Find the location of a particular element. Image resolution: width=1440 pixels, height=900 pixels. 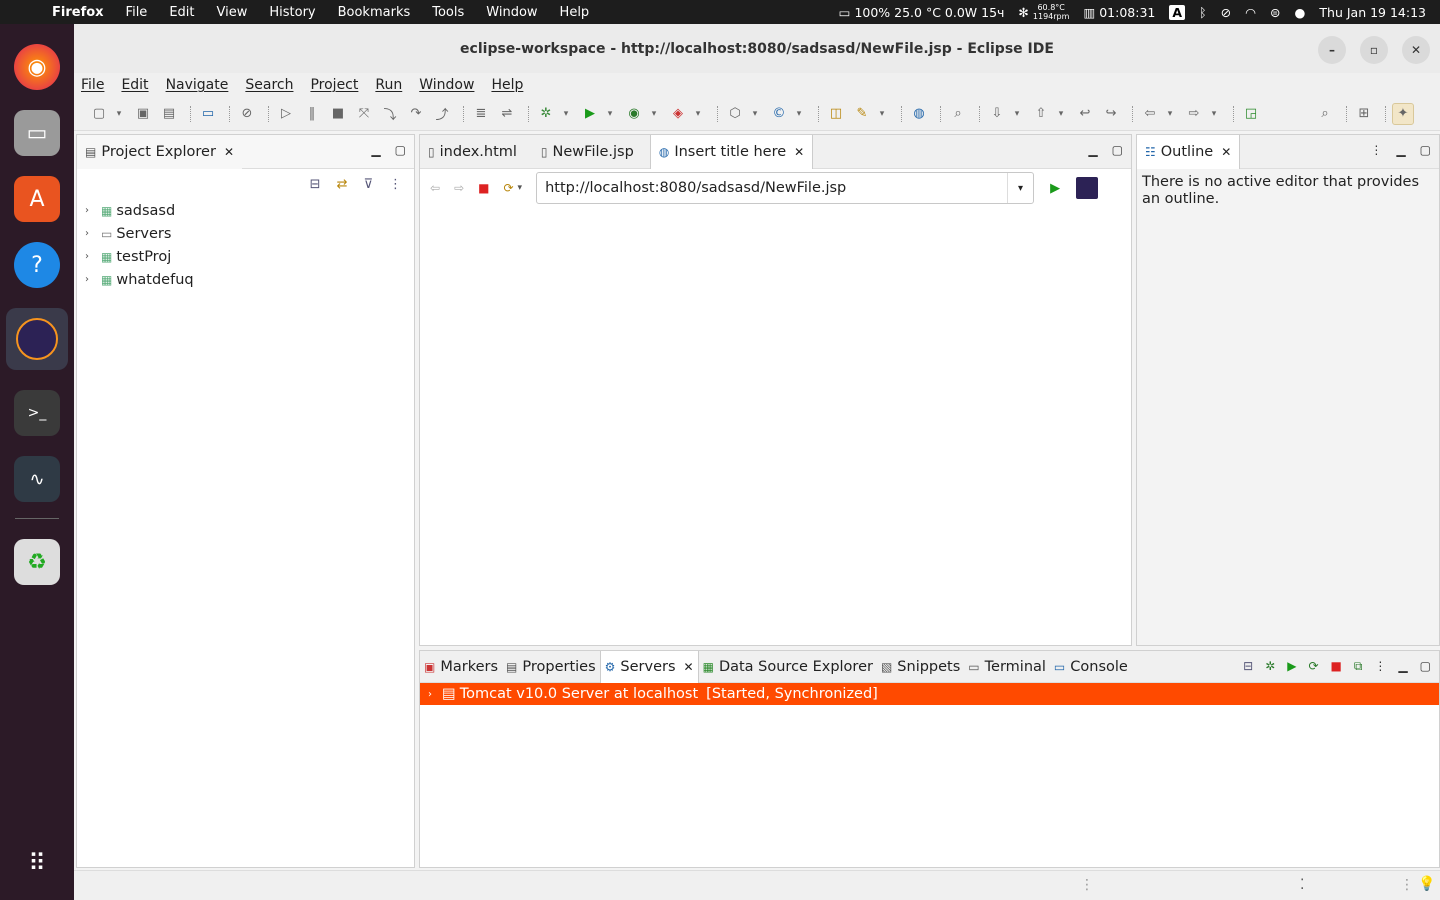

menu-edit: Edit is located at coordinates (134, 85).